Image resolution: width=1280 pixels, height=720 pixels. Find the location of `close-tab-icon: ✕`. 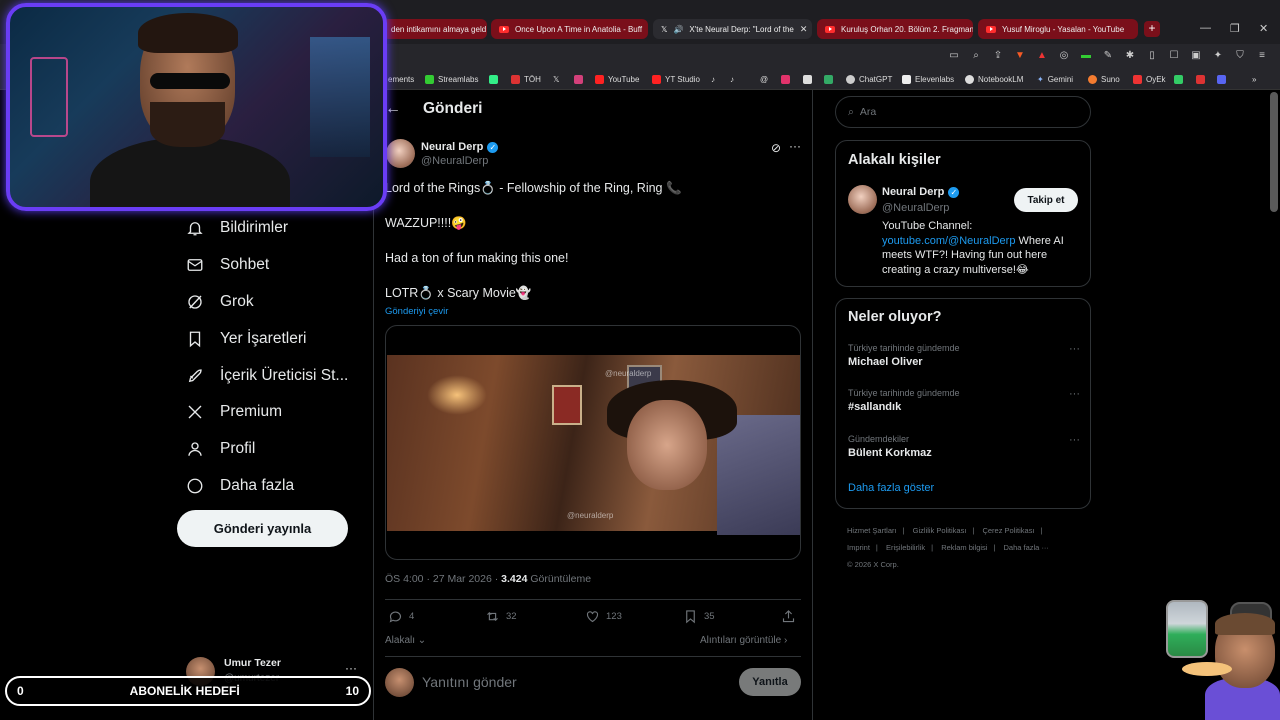

close-tab-icon: ✕ is located at coordinates (804, 29).